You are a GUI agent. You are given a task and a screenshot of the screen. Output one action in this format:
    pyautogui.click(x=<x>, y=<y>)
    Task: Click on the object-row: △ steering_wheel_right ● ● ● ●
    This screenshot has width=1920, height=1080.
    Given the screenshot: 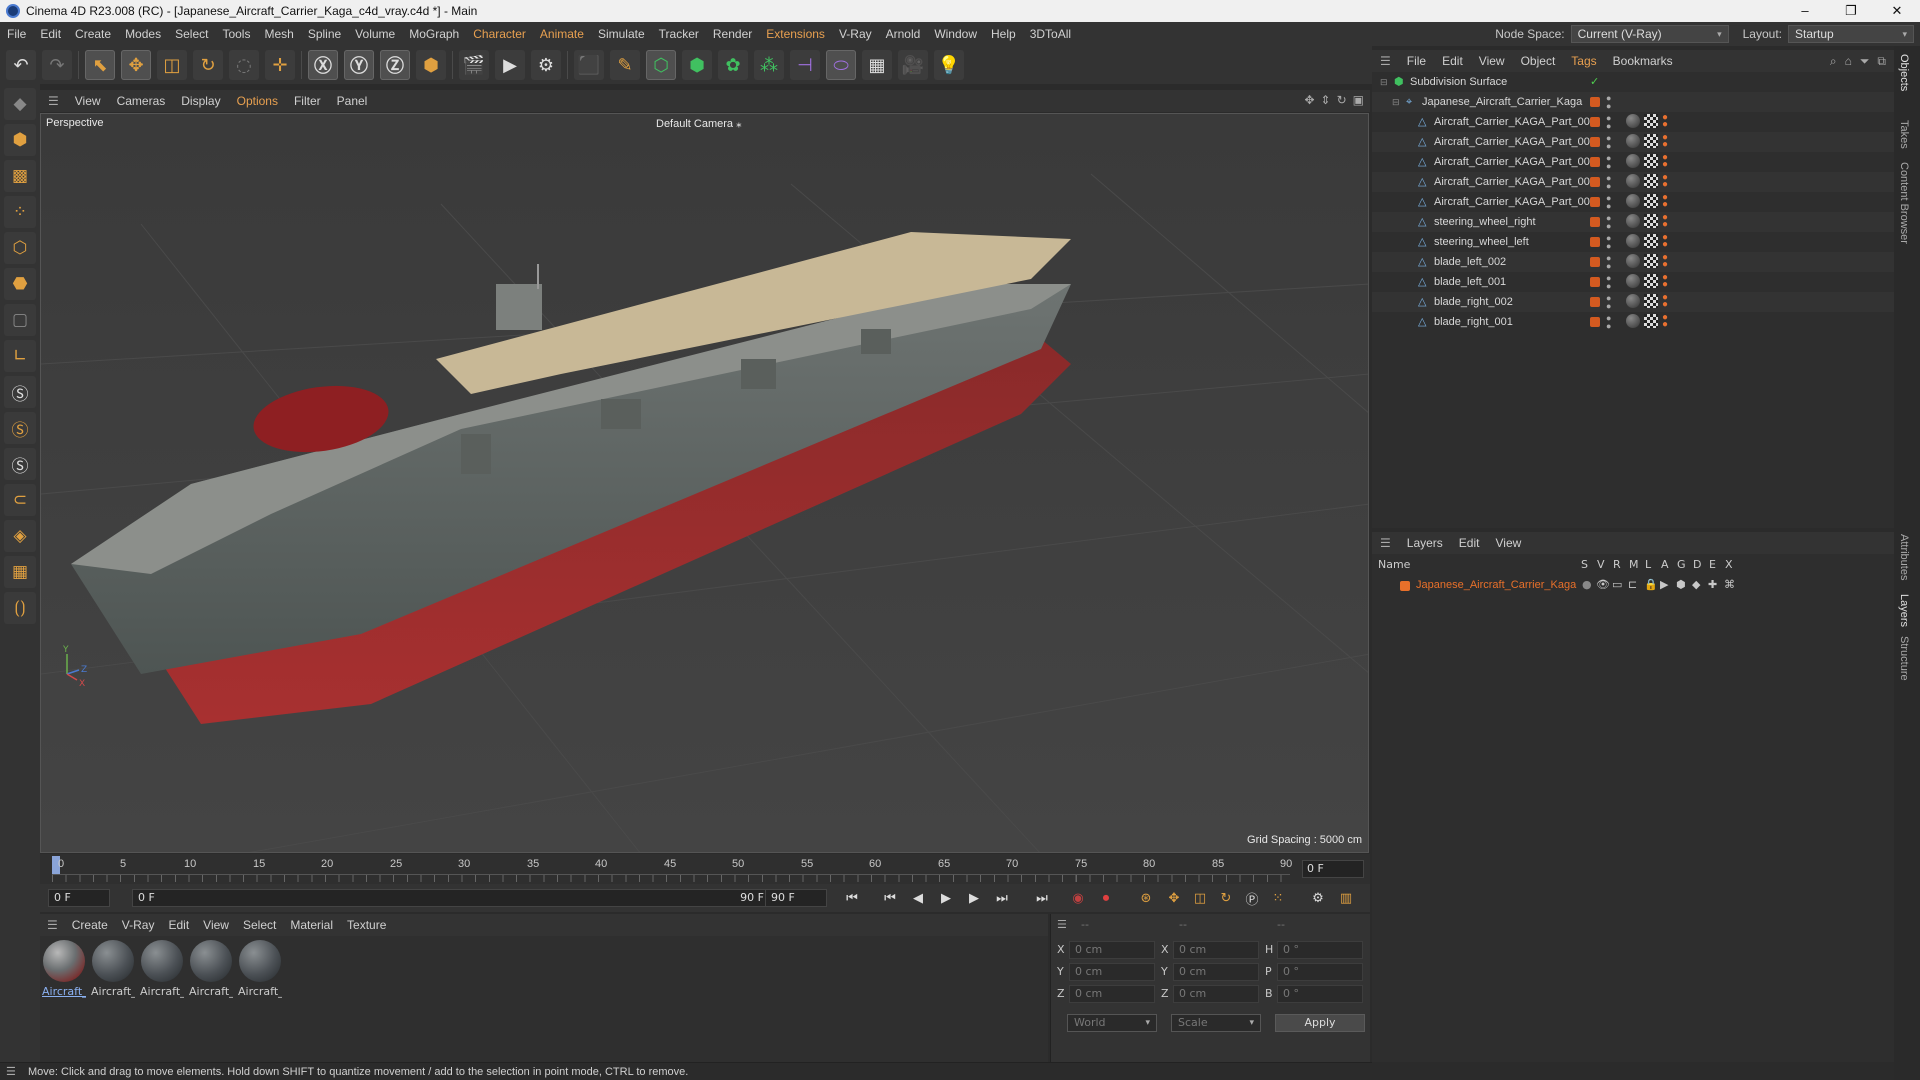 What is the action you would take?
    pyautogui.click(x=1633, y=222)
    